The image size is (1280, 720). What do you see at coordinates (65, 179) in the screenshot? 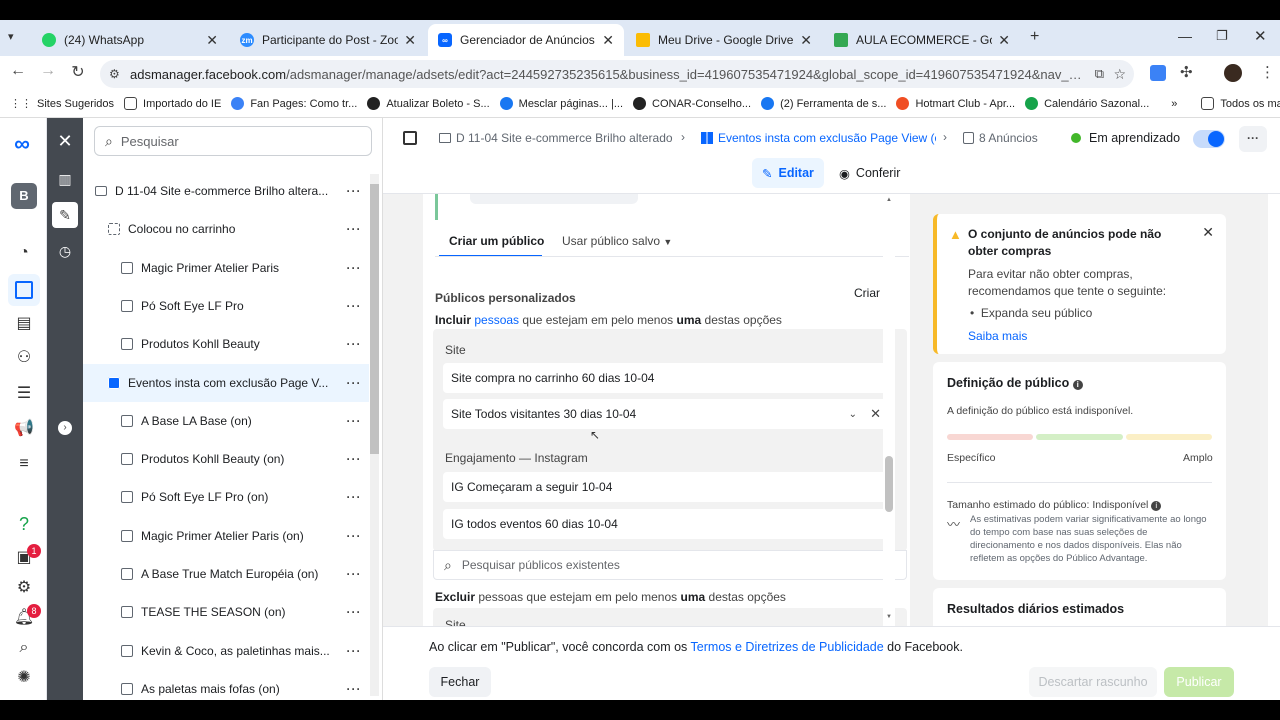
I see `chart-icon: ▥` at bounding box center [65, 179].